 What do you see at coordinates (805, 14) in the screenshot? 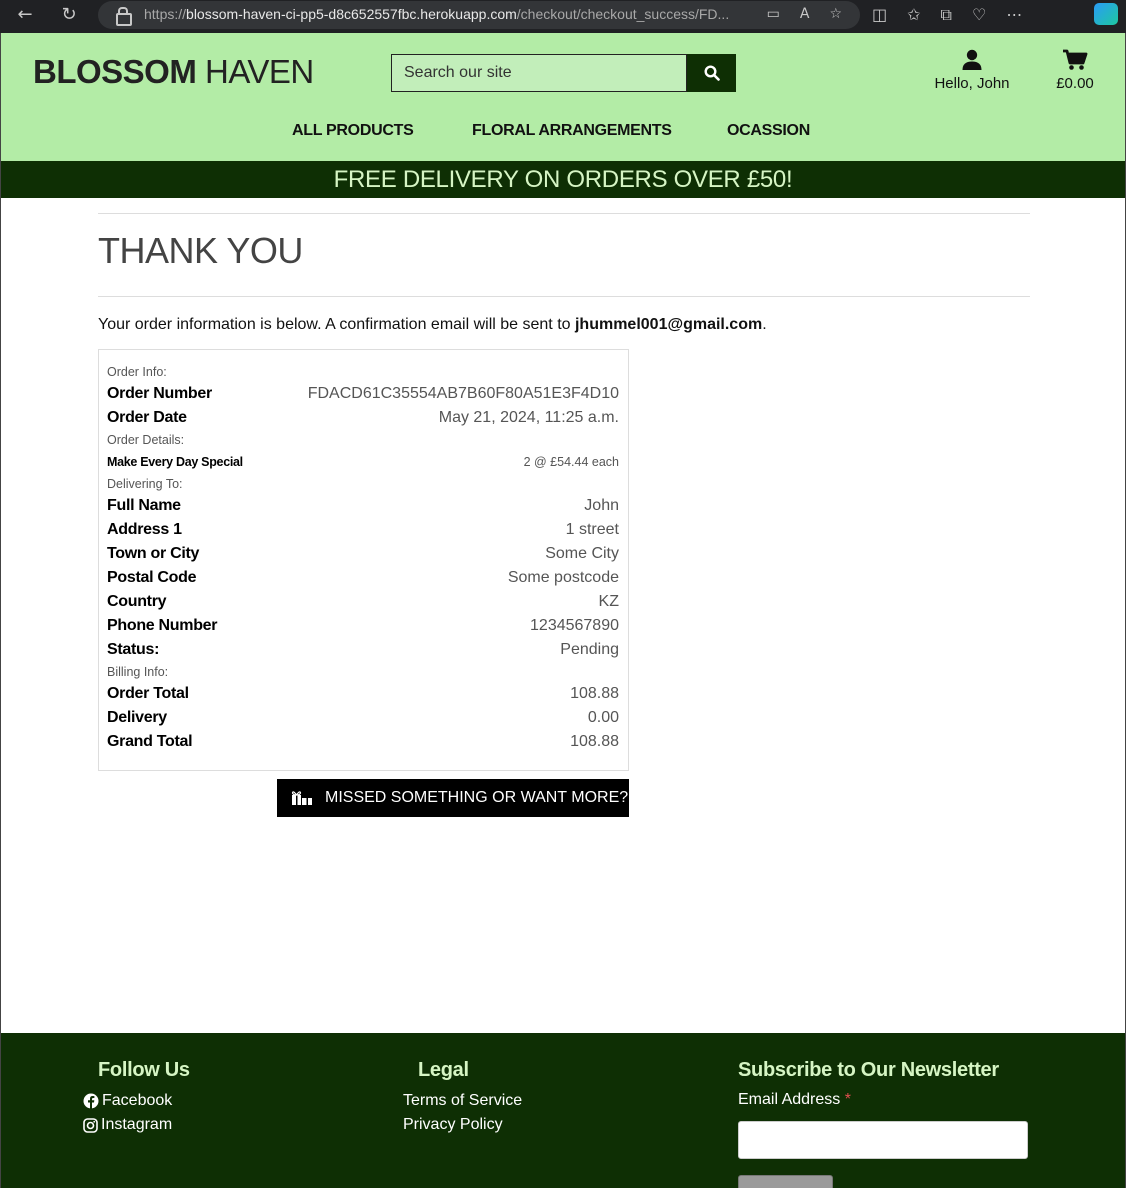
I see `read-aloud-icon: A` at bounding box center [805, 14].